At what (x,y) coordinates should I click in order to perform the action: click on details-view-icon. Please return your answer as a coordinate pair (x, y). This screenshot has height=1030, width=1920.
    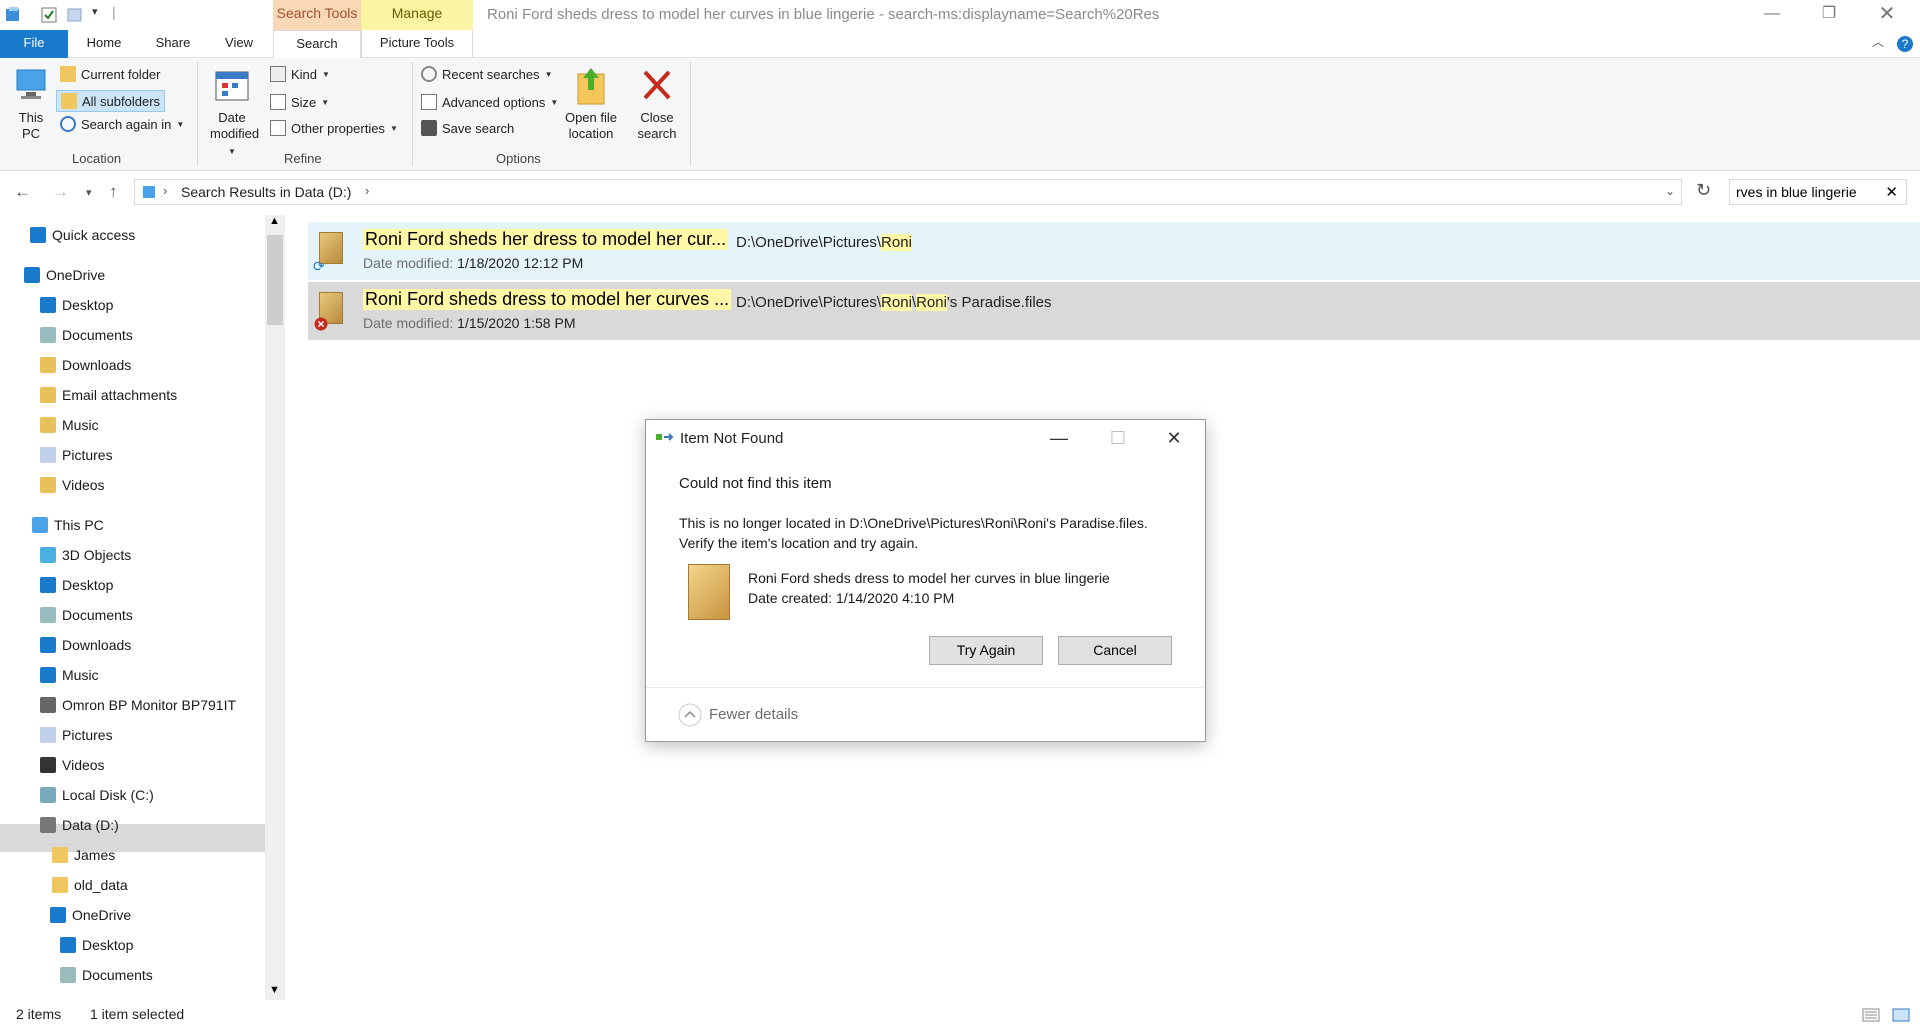
    Looking at the image, I should click on (1871, 1015).